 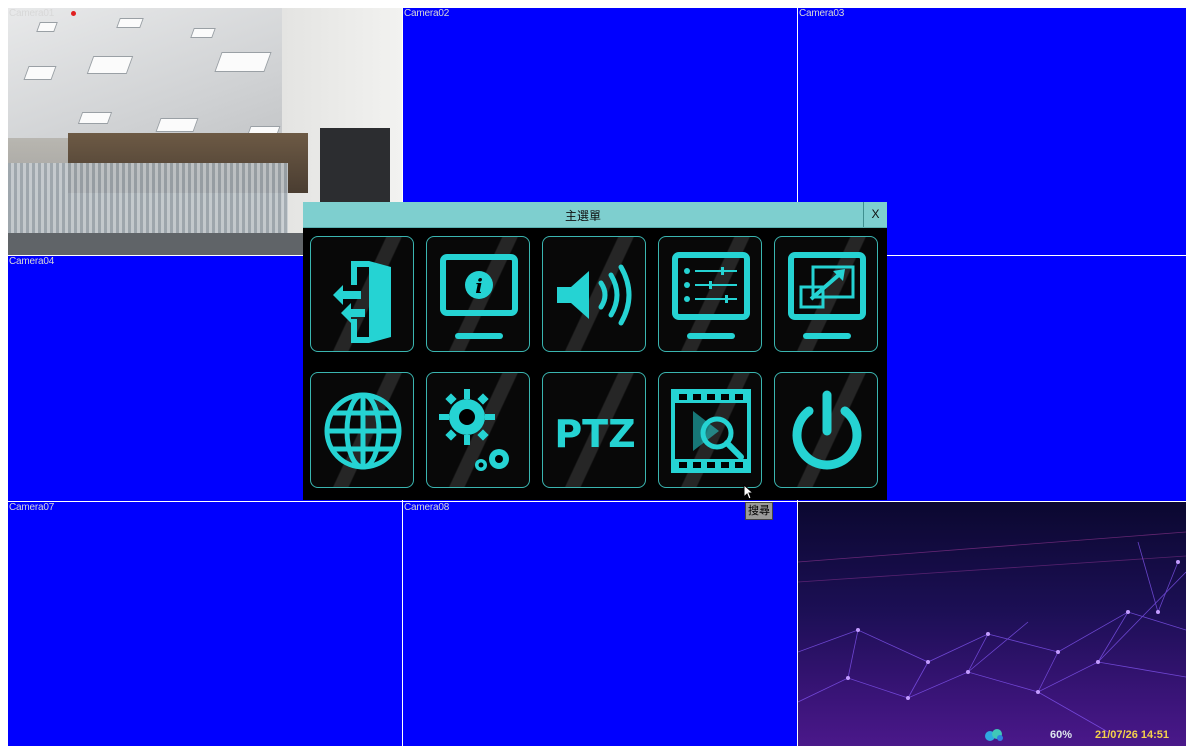 I want to click on video-search-icon, so click(x=711, y=431).